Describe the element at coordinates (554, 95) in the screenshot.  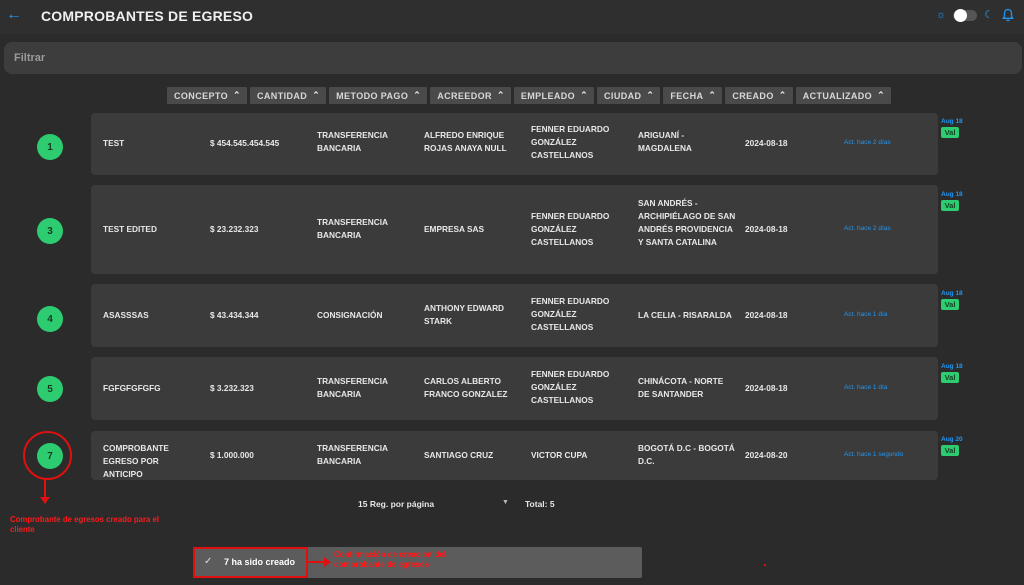
I see `header-empleado: EMPLEADO ⌃` at that location.